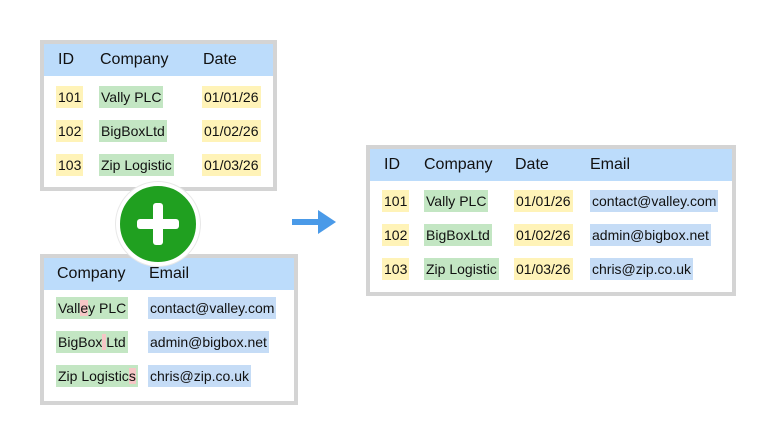 This screenshot has width=776, height=445. What do you see at coordinates (97, 376) in the screenshot?
I see `cell-company: Zip Logistics` at bounding box center [97, 376].